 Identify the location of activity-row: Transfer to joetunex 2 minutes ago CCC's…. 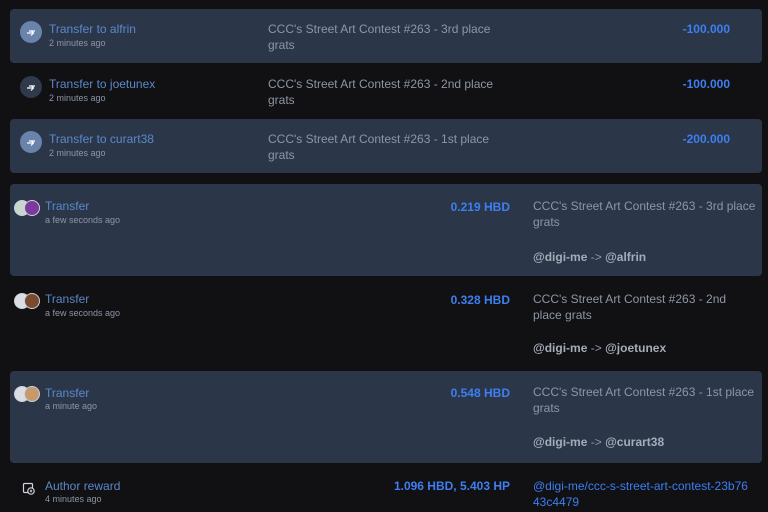
(386, 91).